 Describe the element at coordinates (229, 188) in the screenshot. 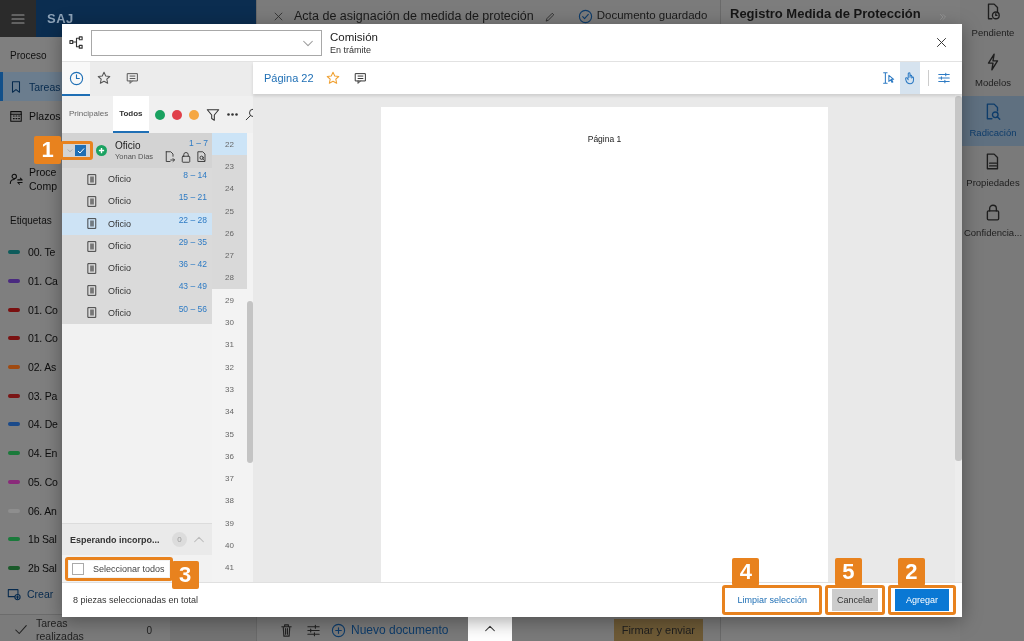

I see `page-number: 24` at that location.